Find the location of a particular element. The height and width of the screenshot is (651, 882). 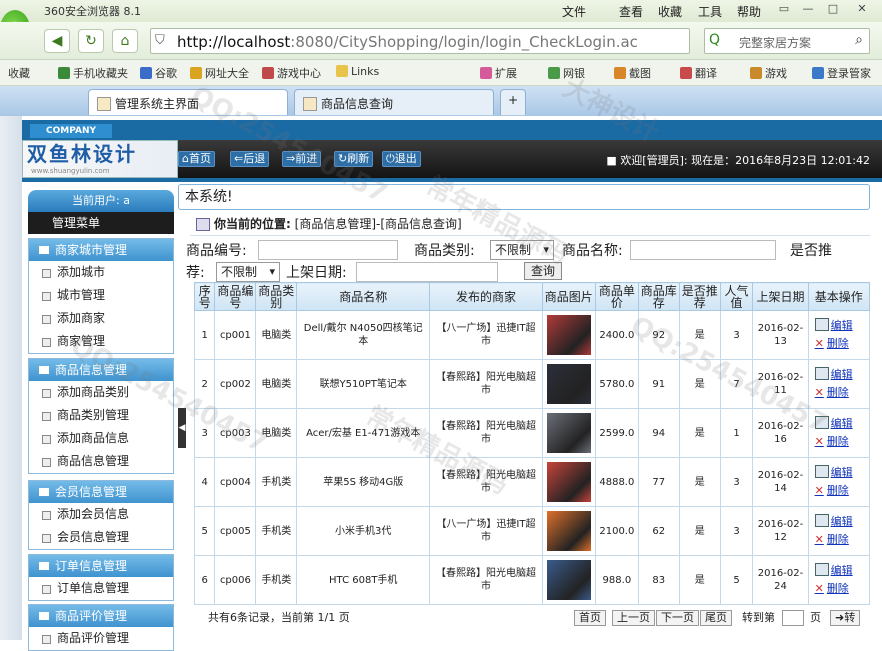

query-button: 查询 is located at coordinates (543, 271).